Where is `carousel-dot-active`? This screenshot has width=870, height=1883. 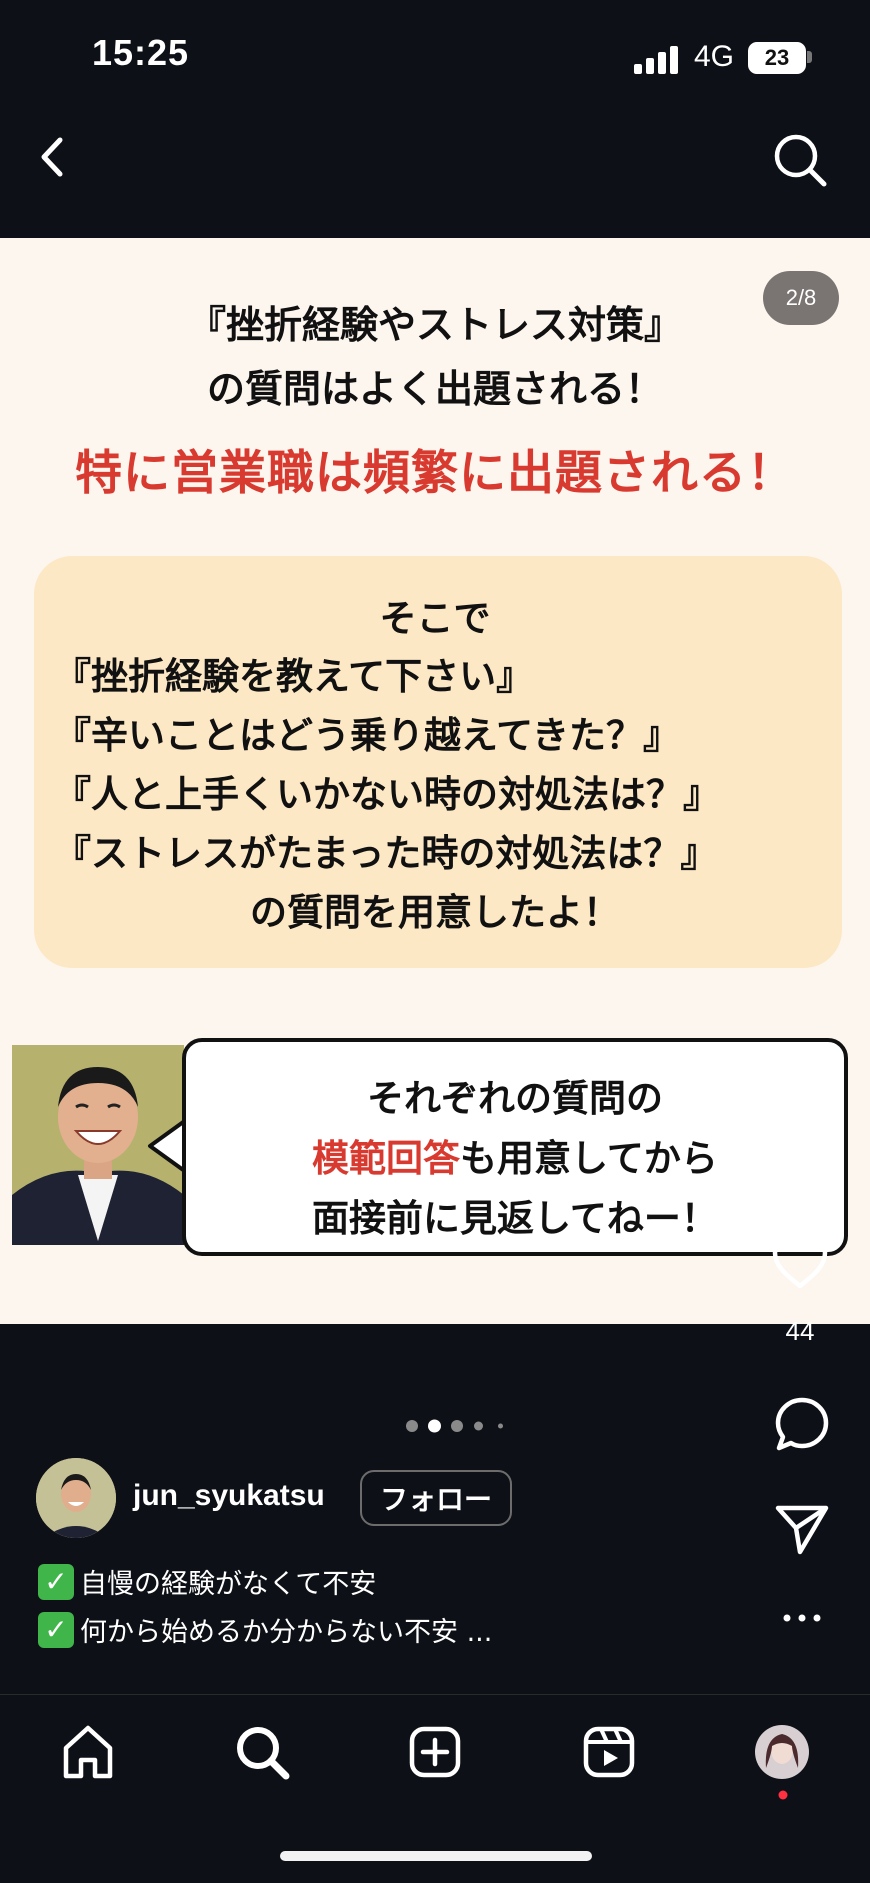
carousel-dot-active is located at coordinates (434, 1426).